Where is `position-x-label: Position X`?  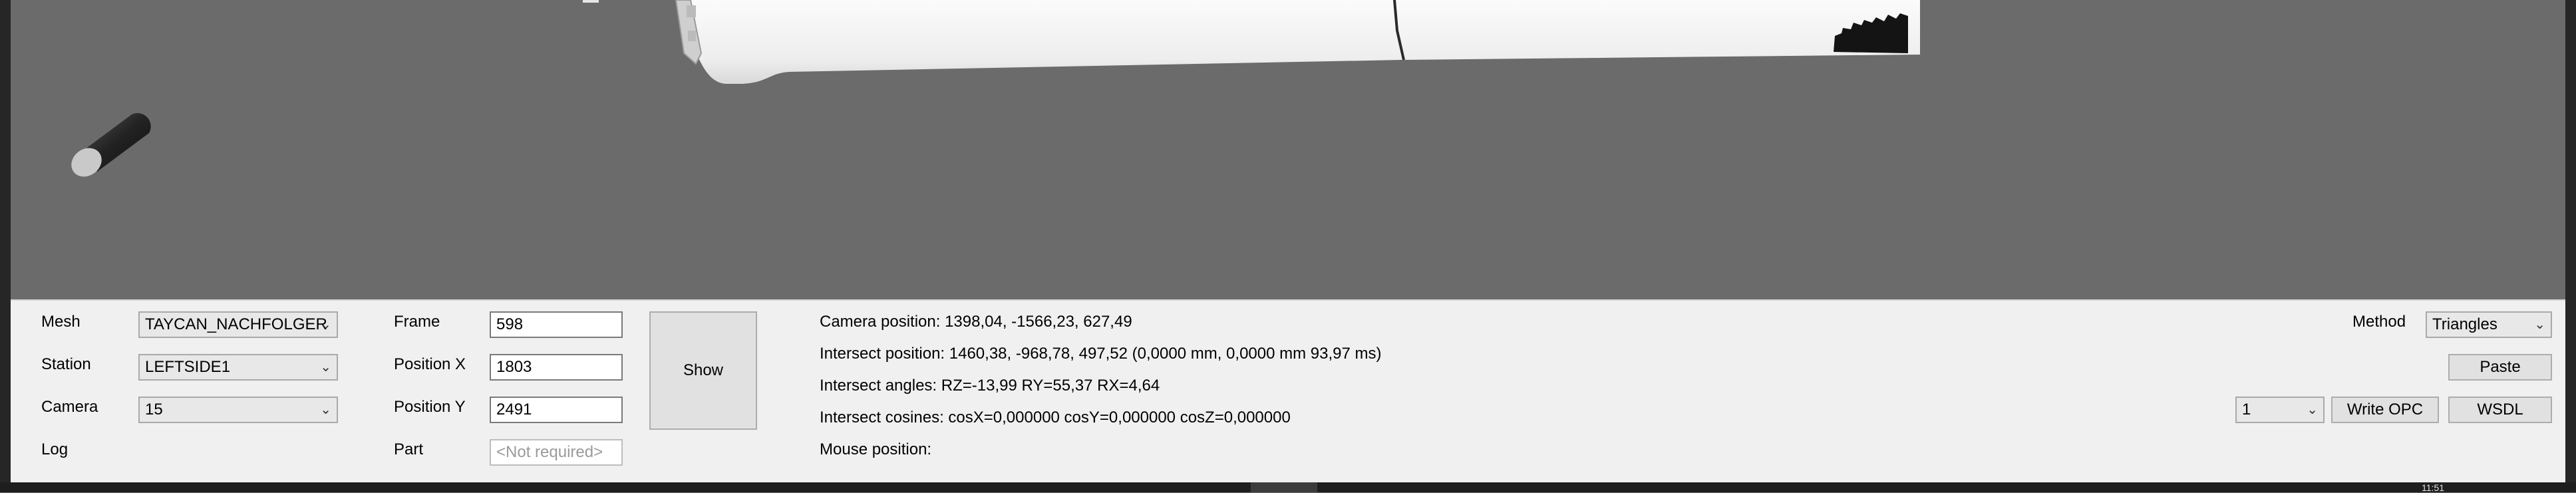
position-x-label: Position X is located at coordinates (430, 364).